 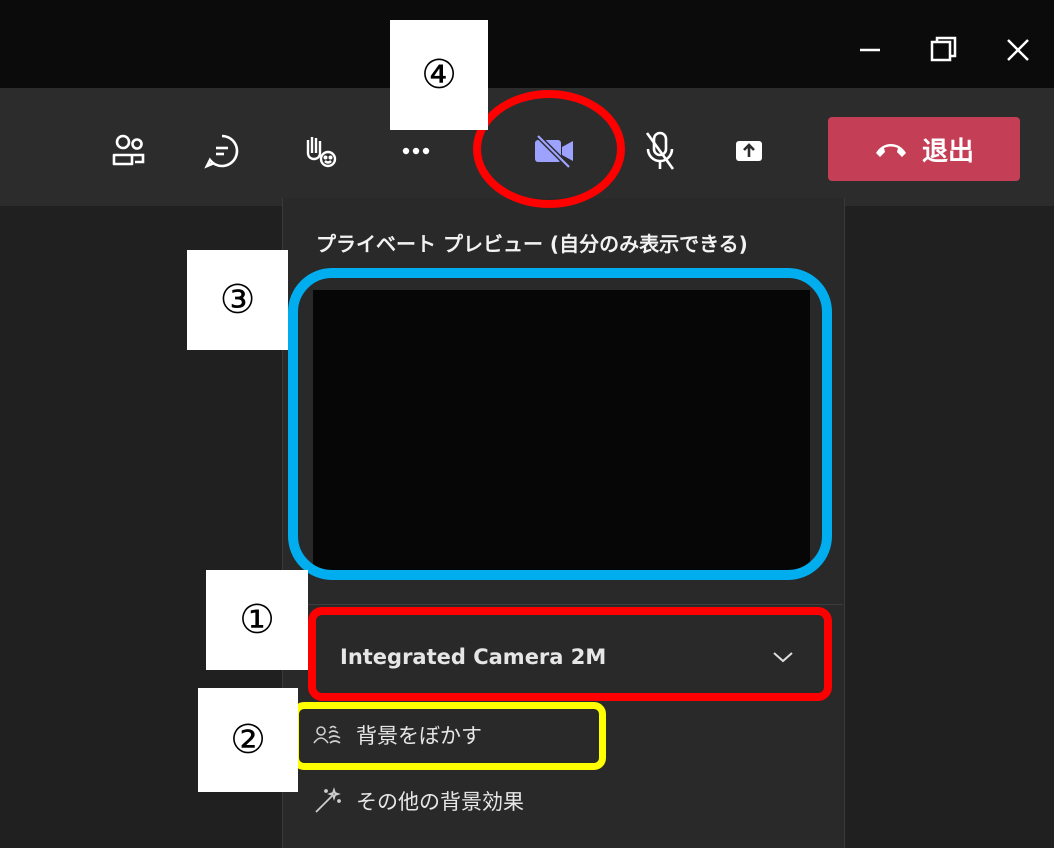 I want to click on more-icon, so click(x=416, y=151).